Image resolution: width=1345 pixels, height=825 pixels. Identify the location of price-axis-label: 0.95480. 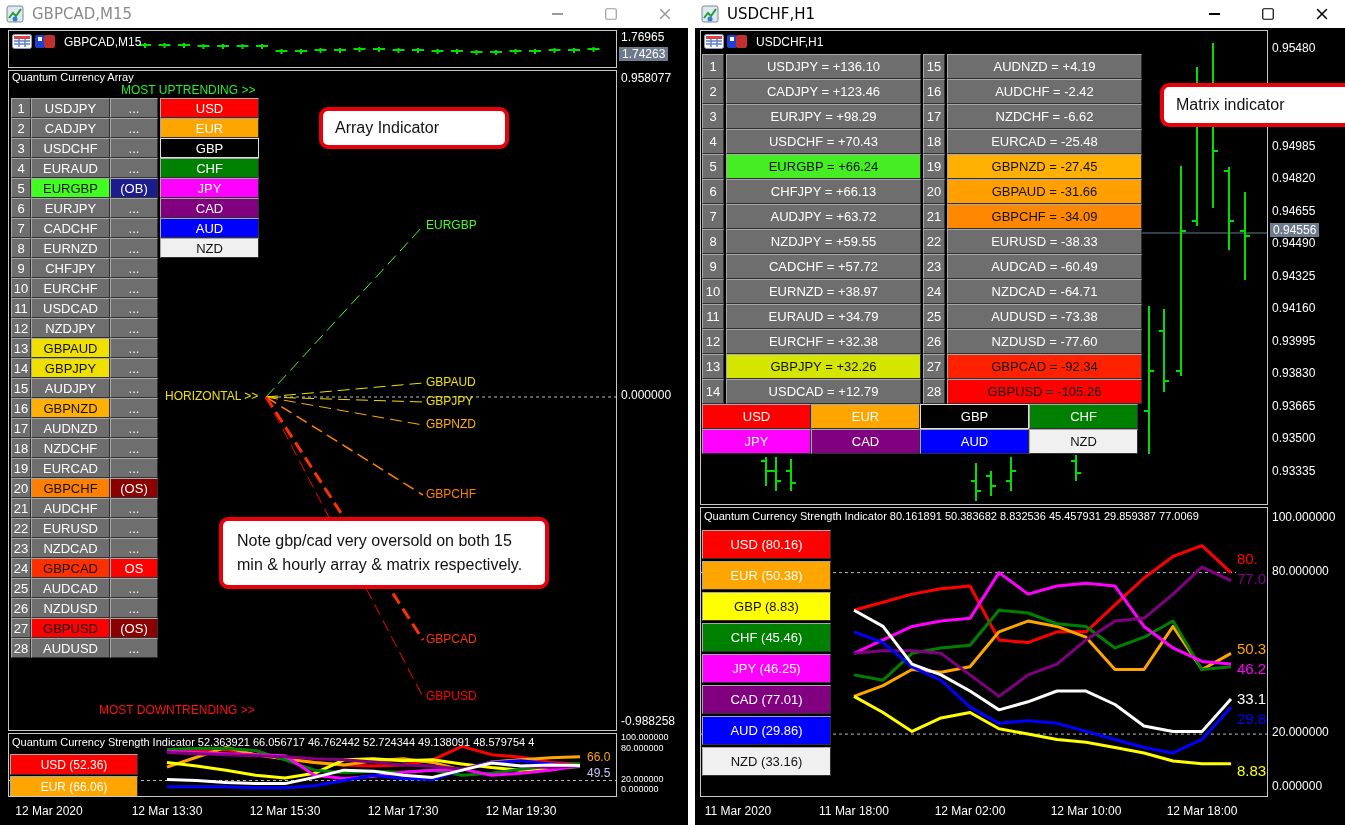
(1294, 49).